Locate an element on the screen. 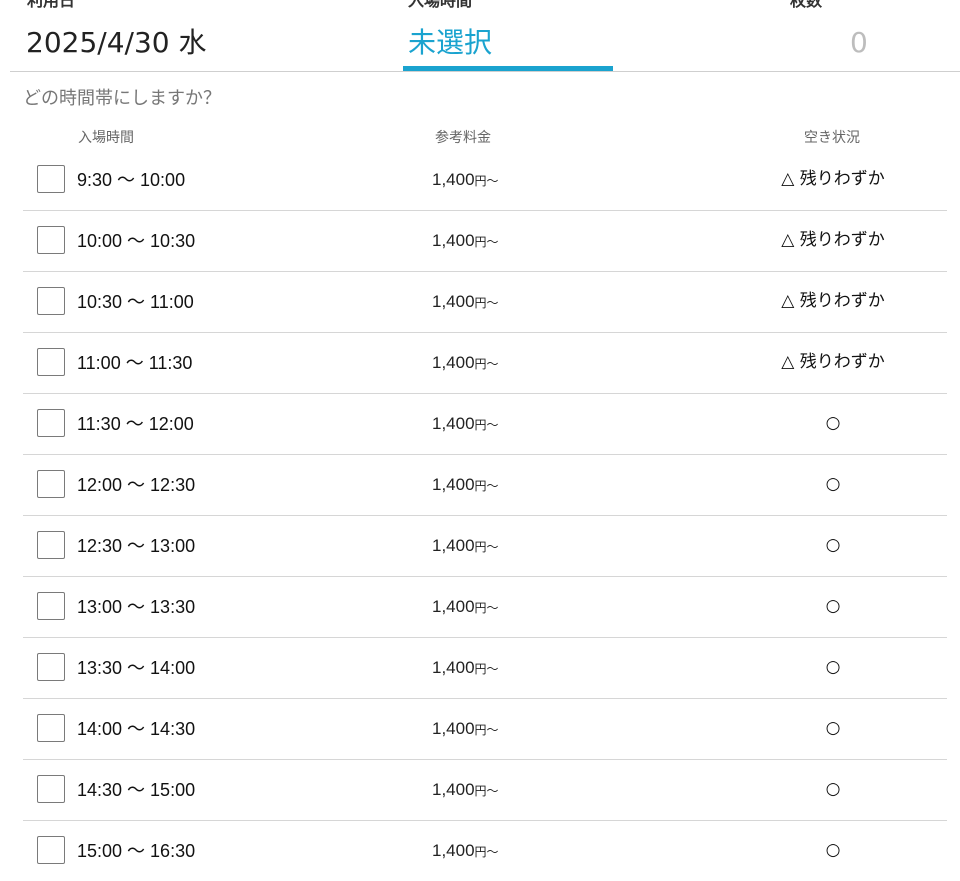 This screenshot has height=881, width=960. time-slot-row: 11:00 〜 11:30 1,400円〜 △ 残りわずか is located at coordinates (485, 363).